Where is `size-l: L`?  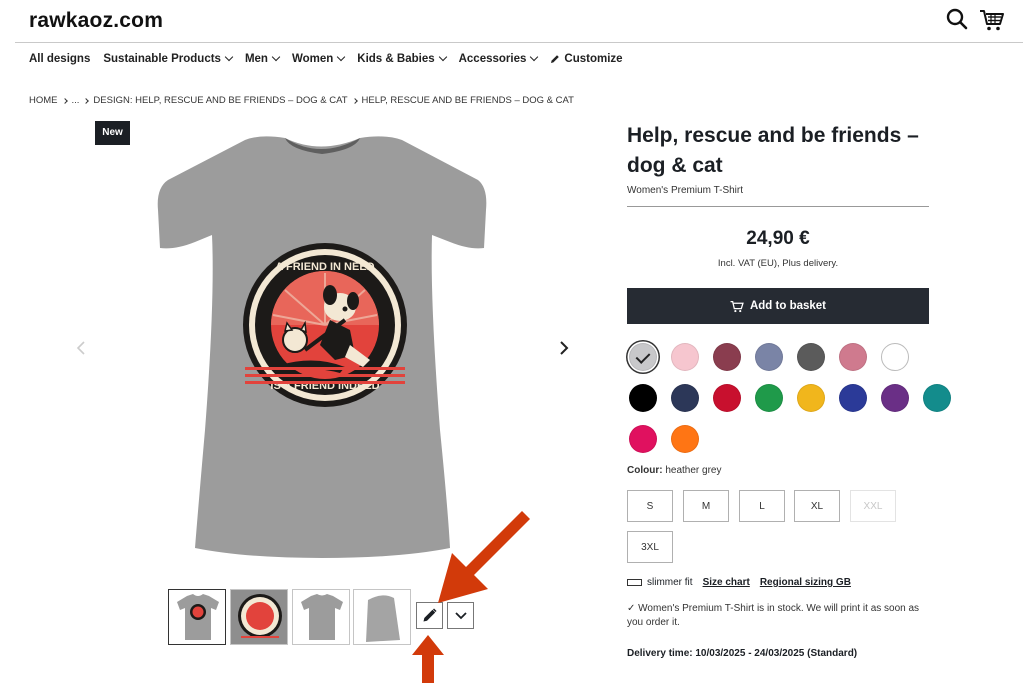
size-l: L is located at coordinates (762, 506).